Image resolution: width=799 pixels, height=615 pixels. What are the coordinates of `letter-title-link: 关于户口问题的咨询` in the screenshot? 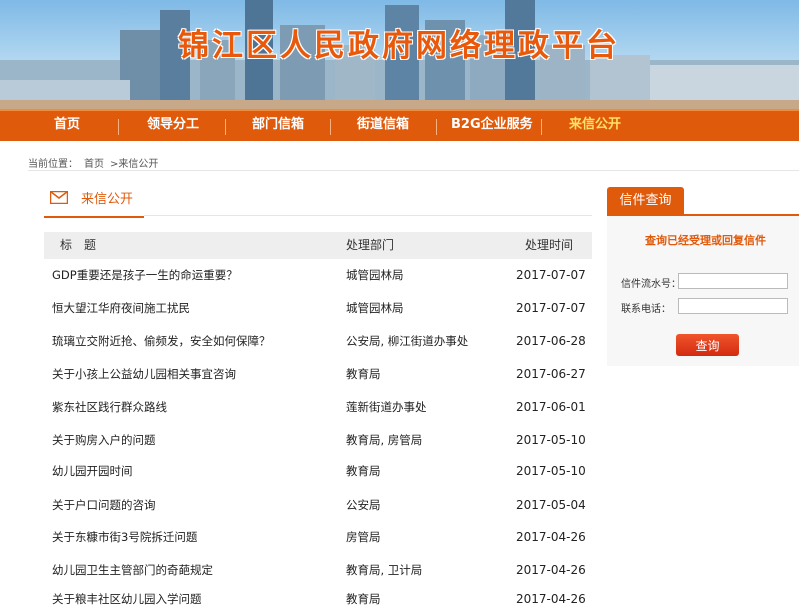 It's located at (104, 505).